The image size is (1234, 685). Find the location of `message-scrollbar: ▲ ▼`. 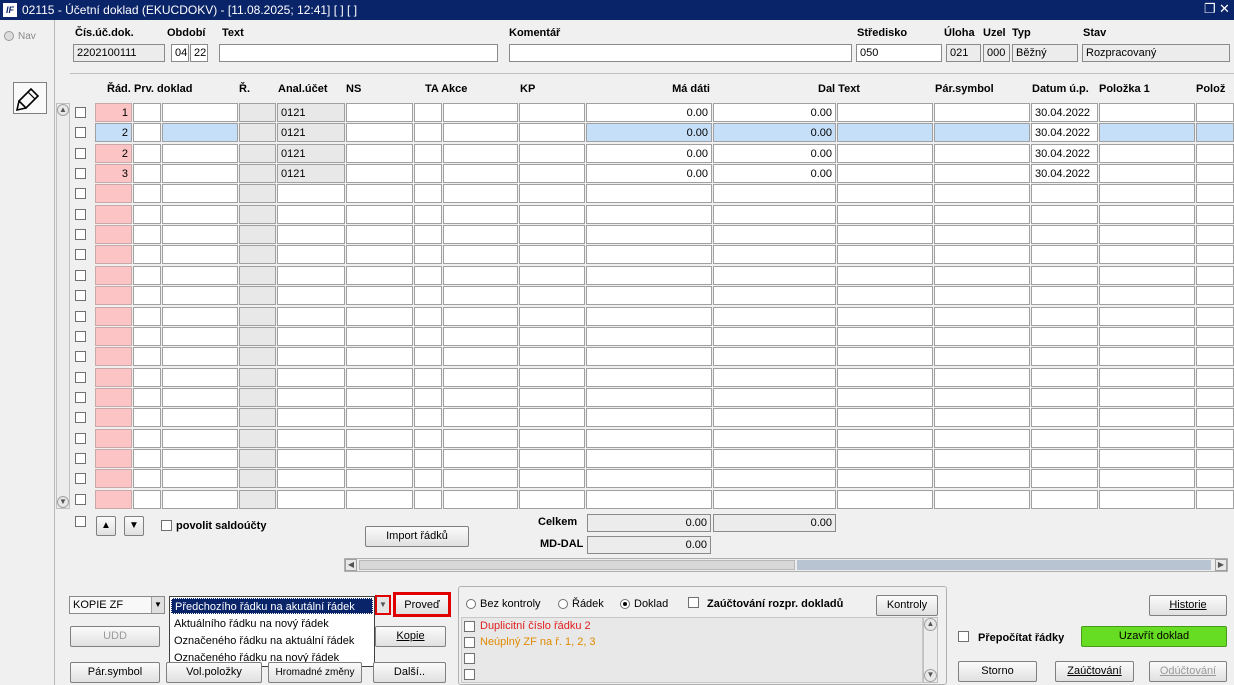

message-scrollbar: ▲ ▼ is located at coordinates (930, 650).